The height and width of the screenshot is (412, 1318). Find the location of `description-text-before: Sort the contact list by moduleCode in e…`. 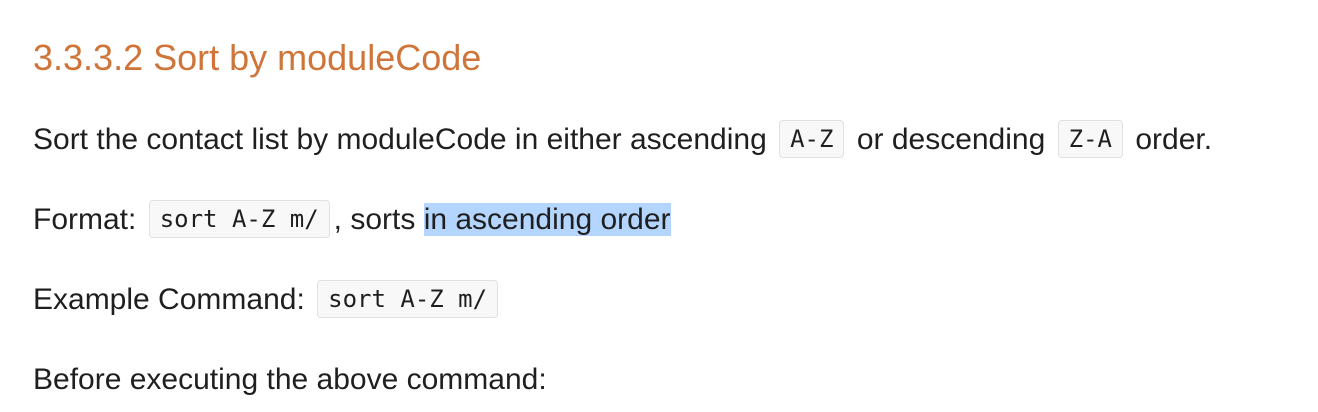

description-text-before: Sort the contact list by moduleCode in e… is located at coordinates (400, 139).